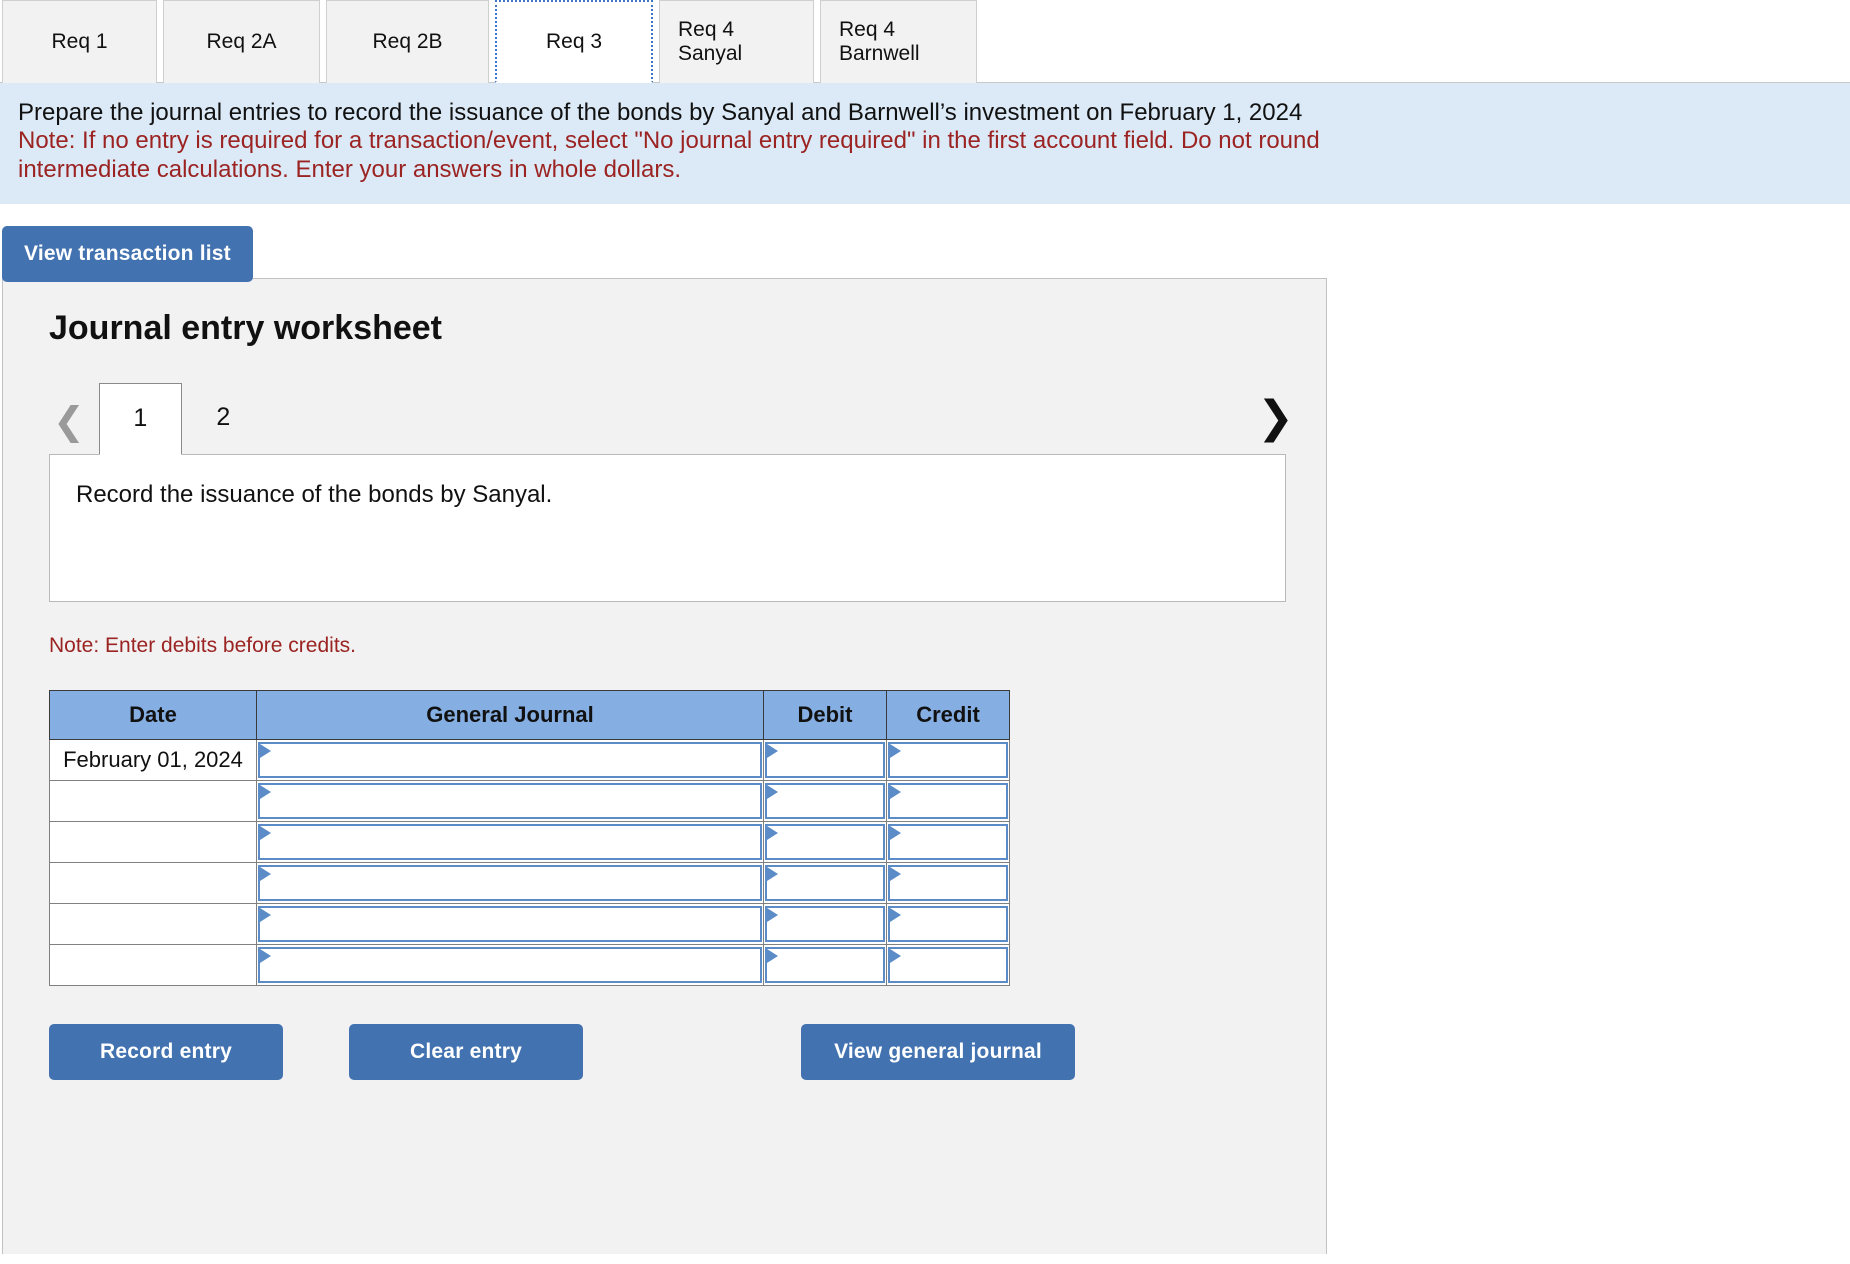 The image size is (1850, 1264). I want to click on journal-table-body: February 01, 2024, so click(529, 862).